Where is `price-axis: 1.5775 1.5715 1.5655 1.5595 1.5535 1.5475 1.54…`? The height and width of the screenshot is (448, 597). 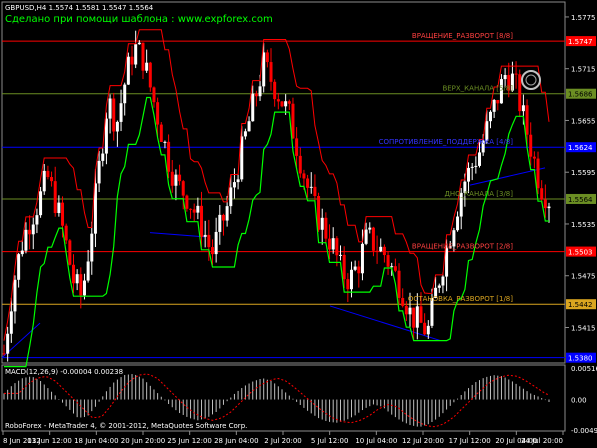 price-axis: 1.5775 1.5715 1.5655 1.5595 1.5535 1.5475 1.54… is located at coordinates (580, 173).